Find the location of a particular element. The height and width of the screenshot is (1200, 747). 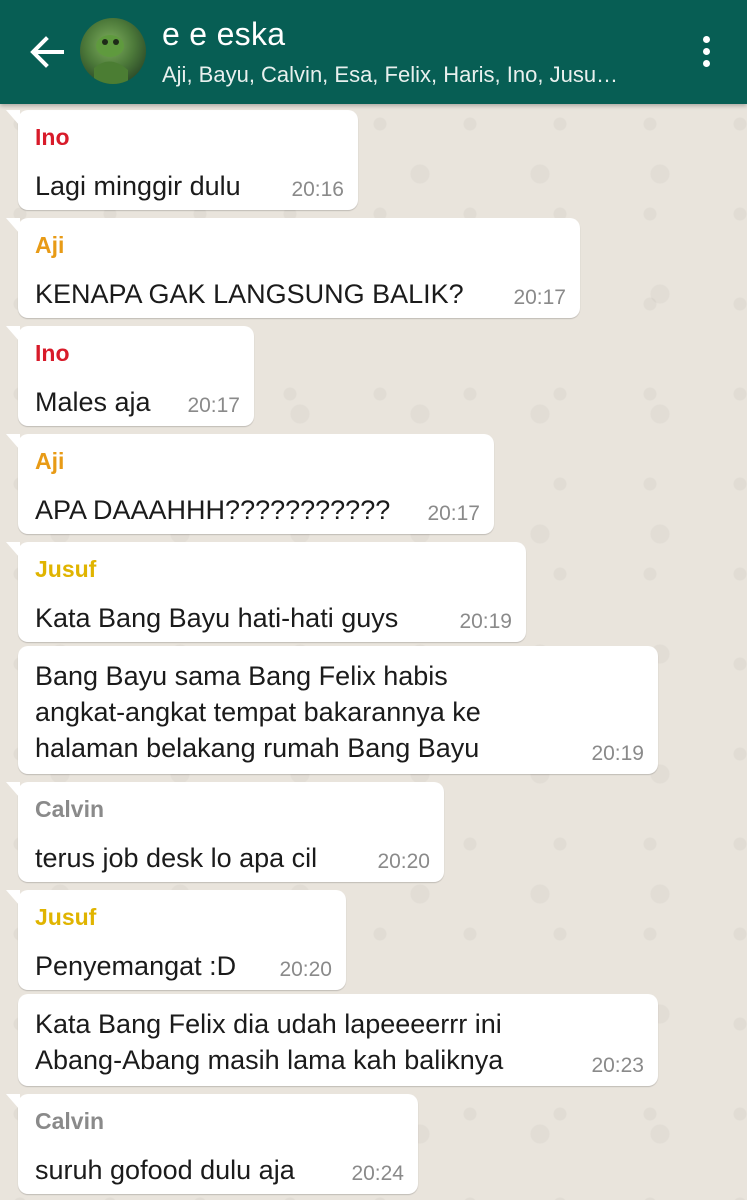

message-text: suruh gofood dulu aja is located at coordinates (165, 1170).